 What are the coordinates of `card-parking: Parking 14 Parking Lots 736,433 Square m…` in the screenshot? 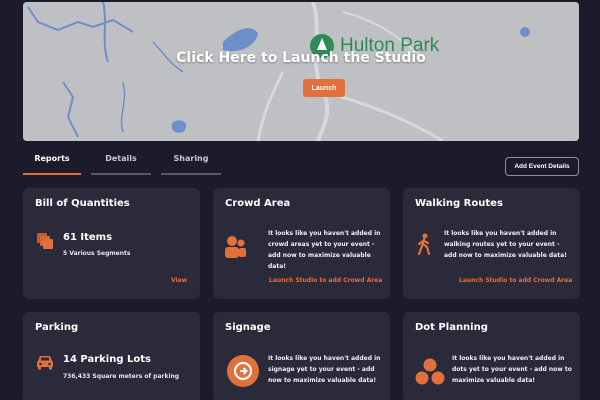 It's located at (111, 356).